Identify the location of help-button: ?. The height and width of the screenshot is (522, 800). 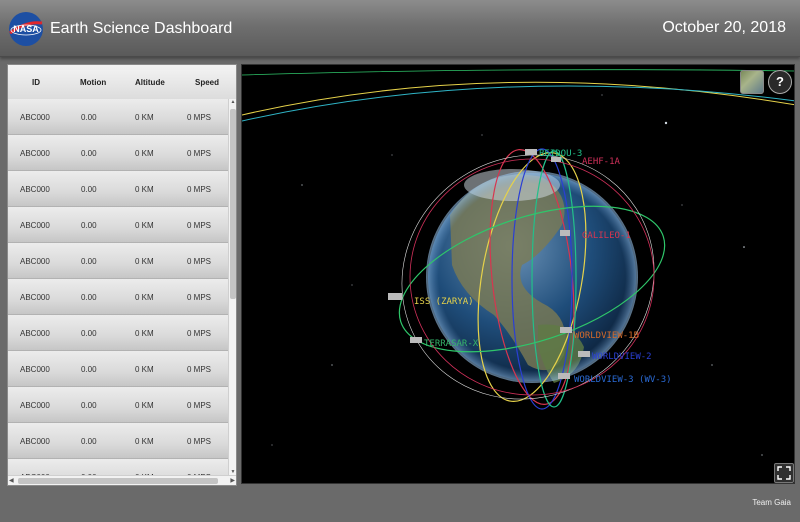
(780, 82).